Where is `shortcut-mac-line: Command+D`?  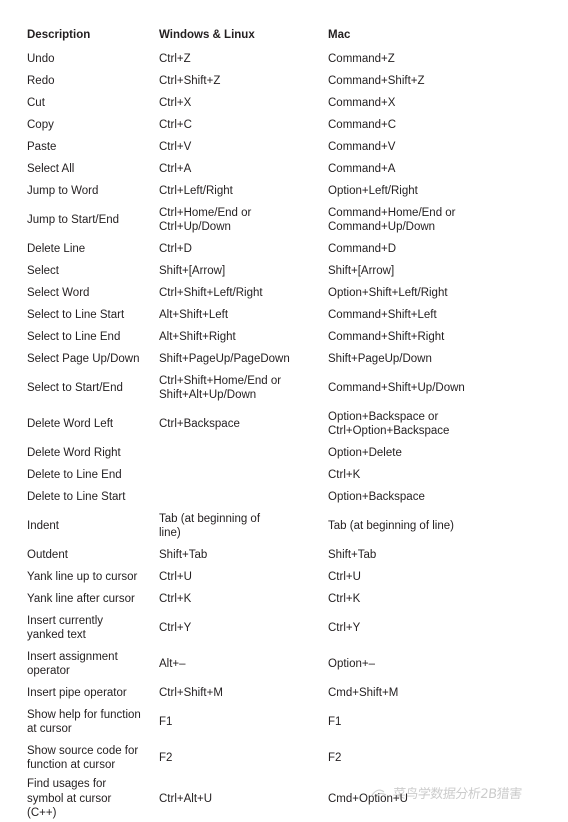 shortcut-mac-line: Command+D is located at coordinates (362, 248).